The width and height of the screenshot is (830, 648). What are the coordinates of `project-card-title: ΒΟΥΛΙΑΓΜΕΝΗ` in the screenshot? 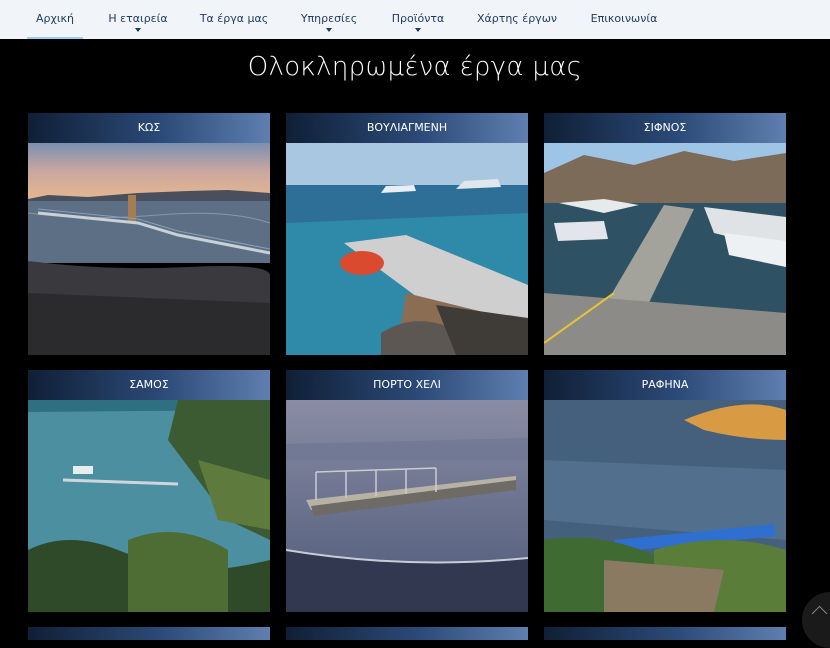 It's located at (407, 128).